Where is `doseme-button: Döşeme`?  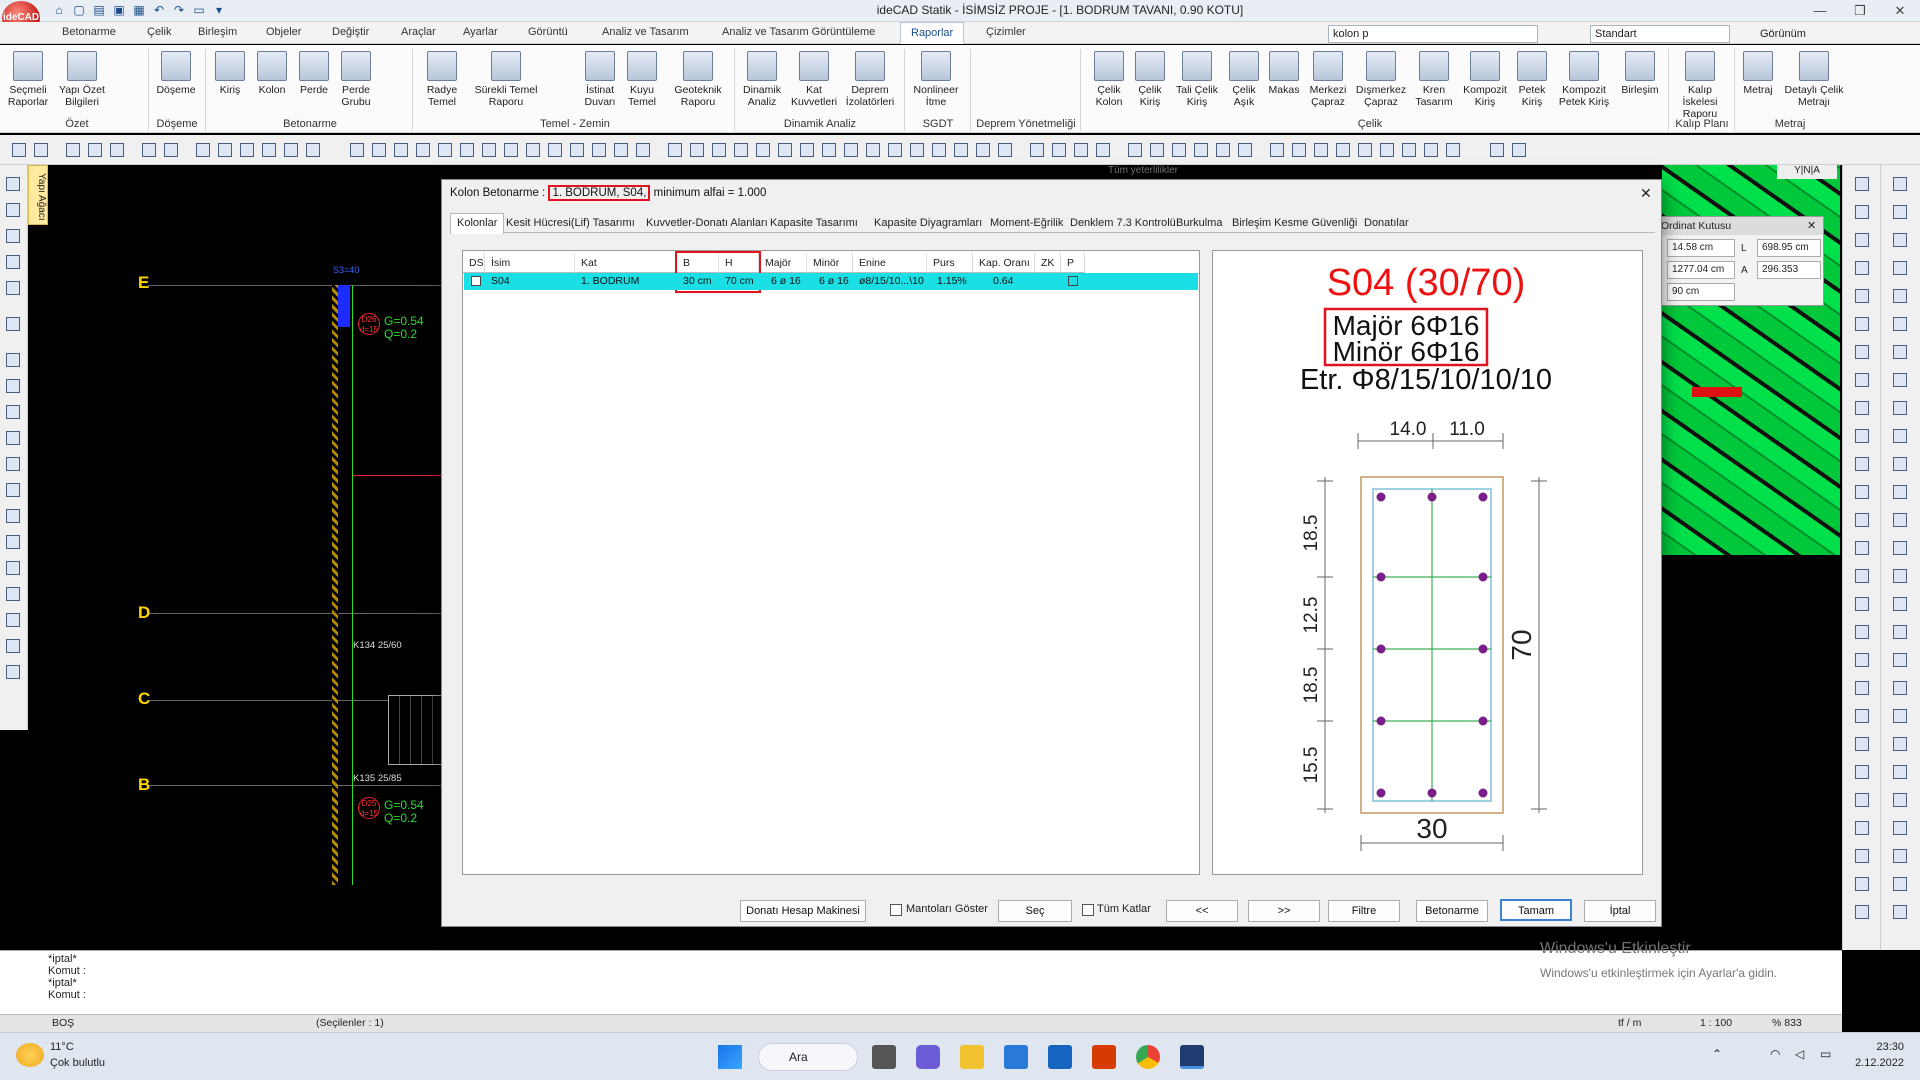
doseme-button: Döşeme is located at coordinates (176, 82).